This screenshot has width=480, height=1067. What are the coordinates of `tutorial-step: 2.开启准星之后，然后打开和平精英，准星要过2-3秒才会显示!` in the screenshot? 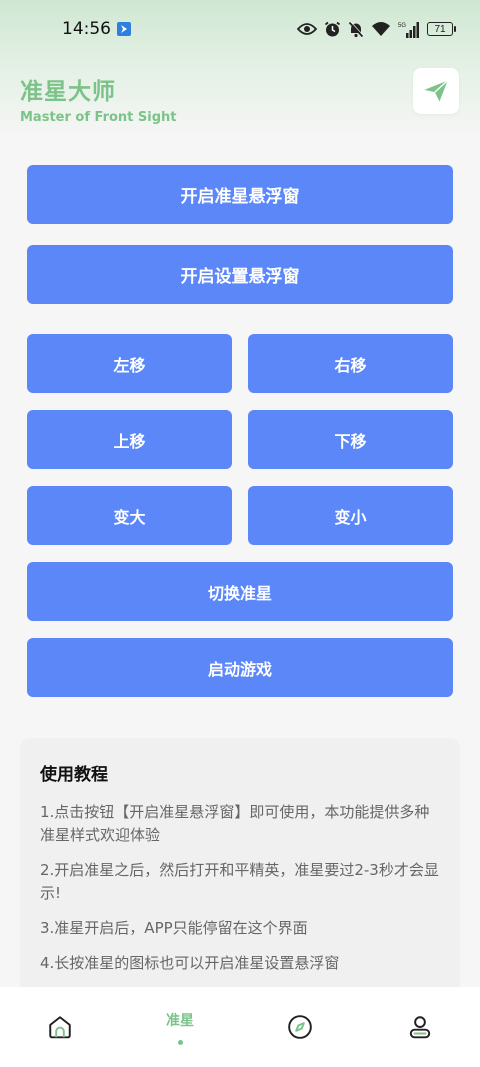 It's located at (239, 881).